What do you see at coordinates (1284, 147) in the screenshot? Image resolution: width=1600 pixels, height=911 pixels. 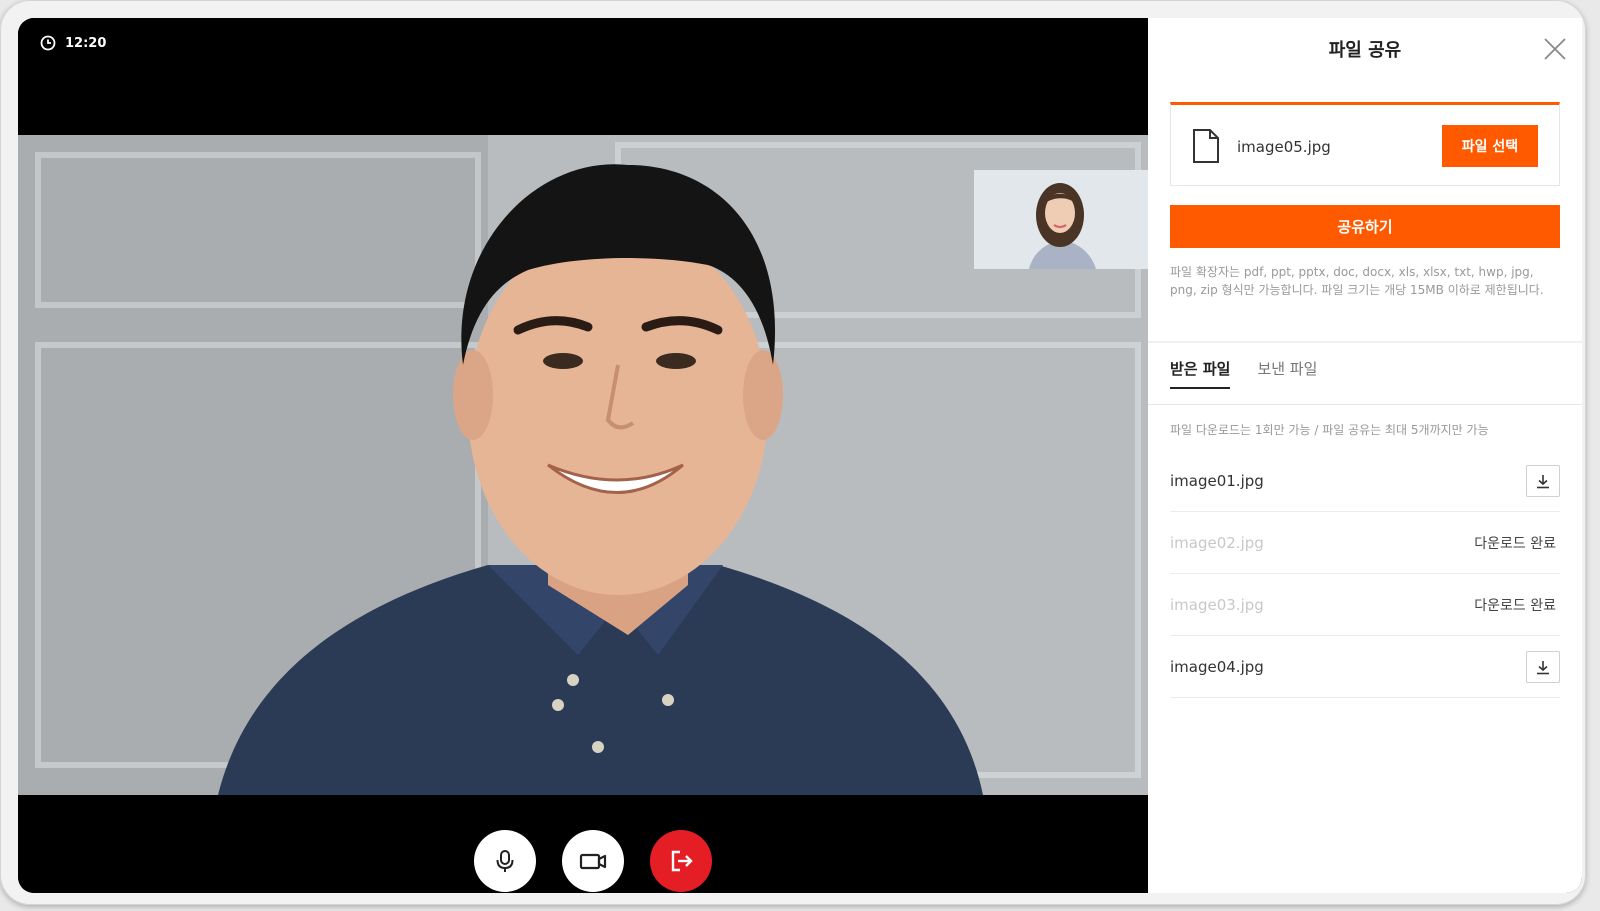 I see `selected-file-name: image05.jpg` at bounding box center [1284, 147].